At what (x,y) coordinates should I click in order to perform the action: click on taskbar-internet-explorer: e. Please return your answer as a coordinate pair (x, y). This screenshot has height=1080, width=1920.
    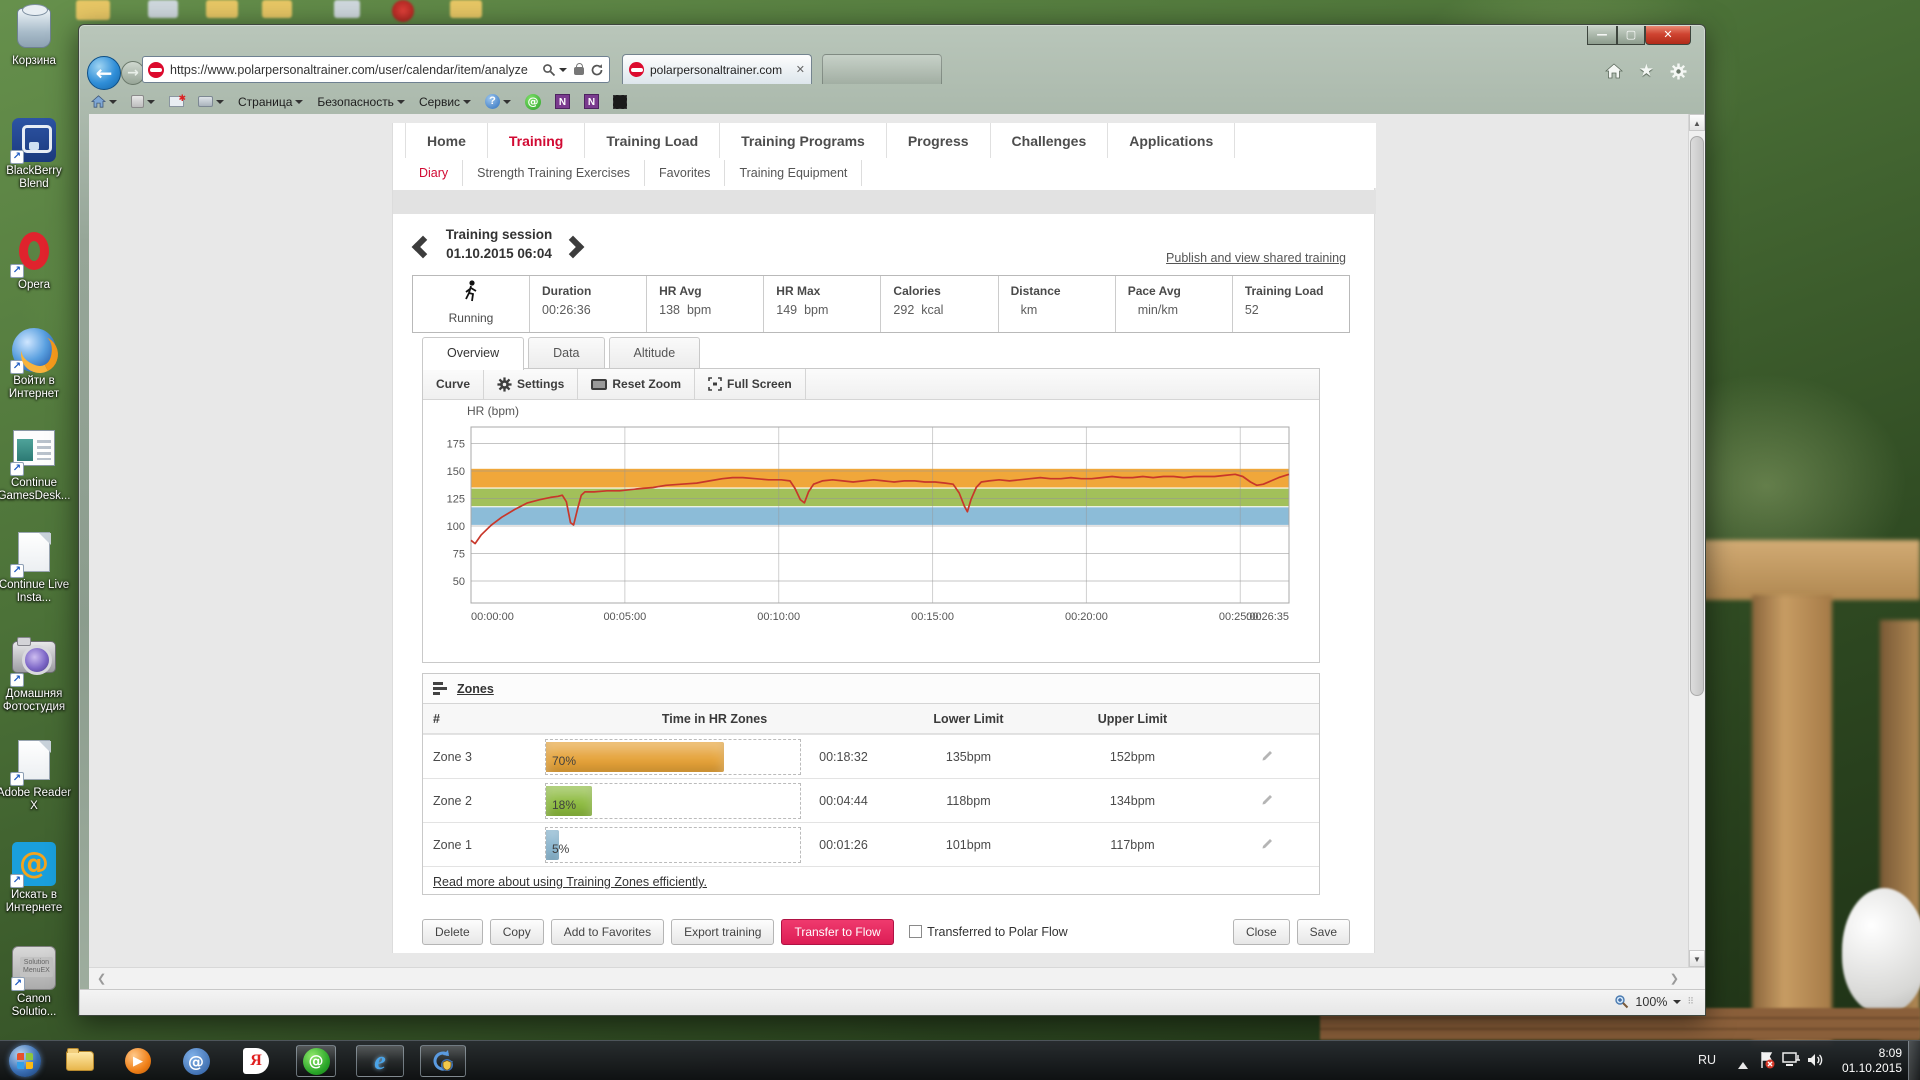
    Looking at the image, I should click on (380, 1061).